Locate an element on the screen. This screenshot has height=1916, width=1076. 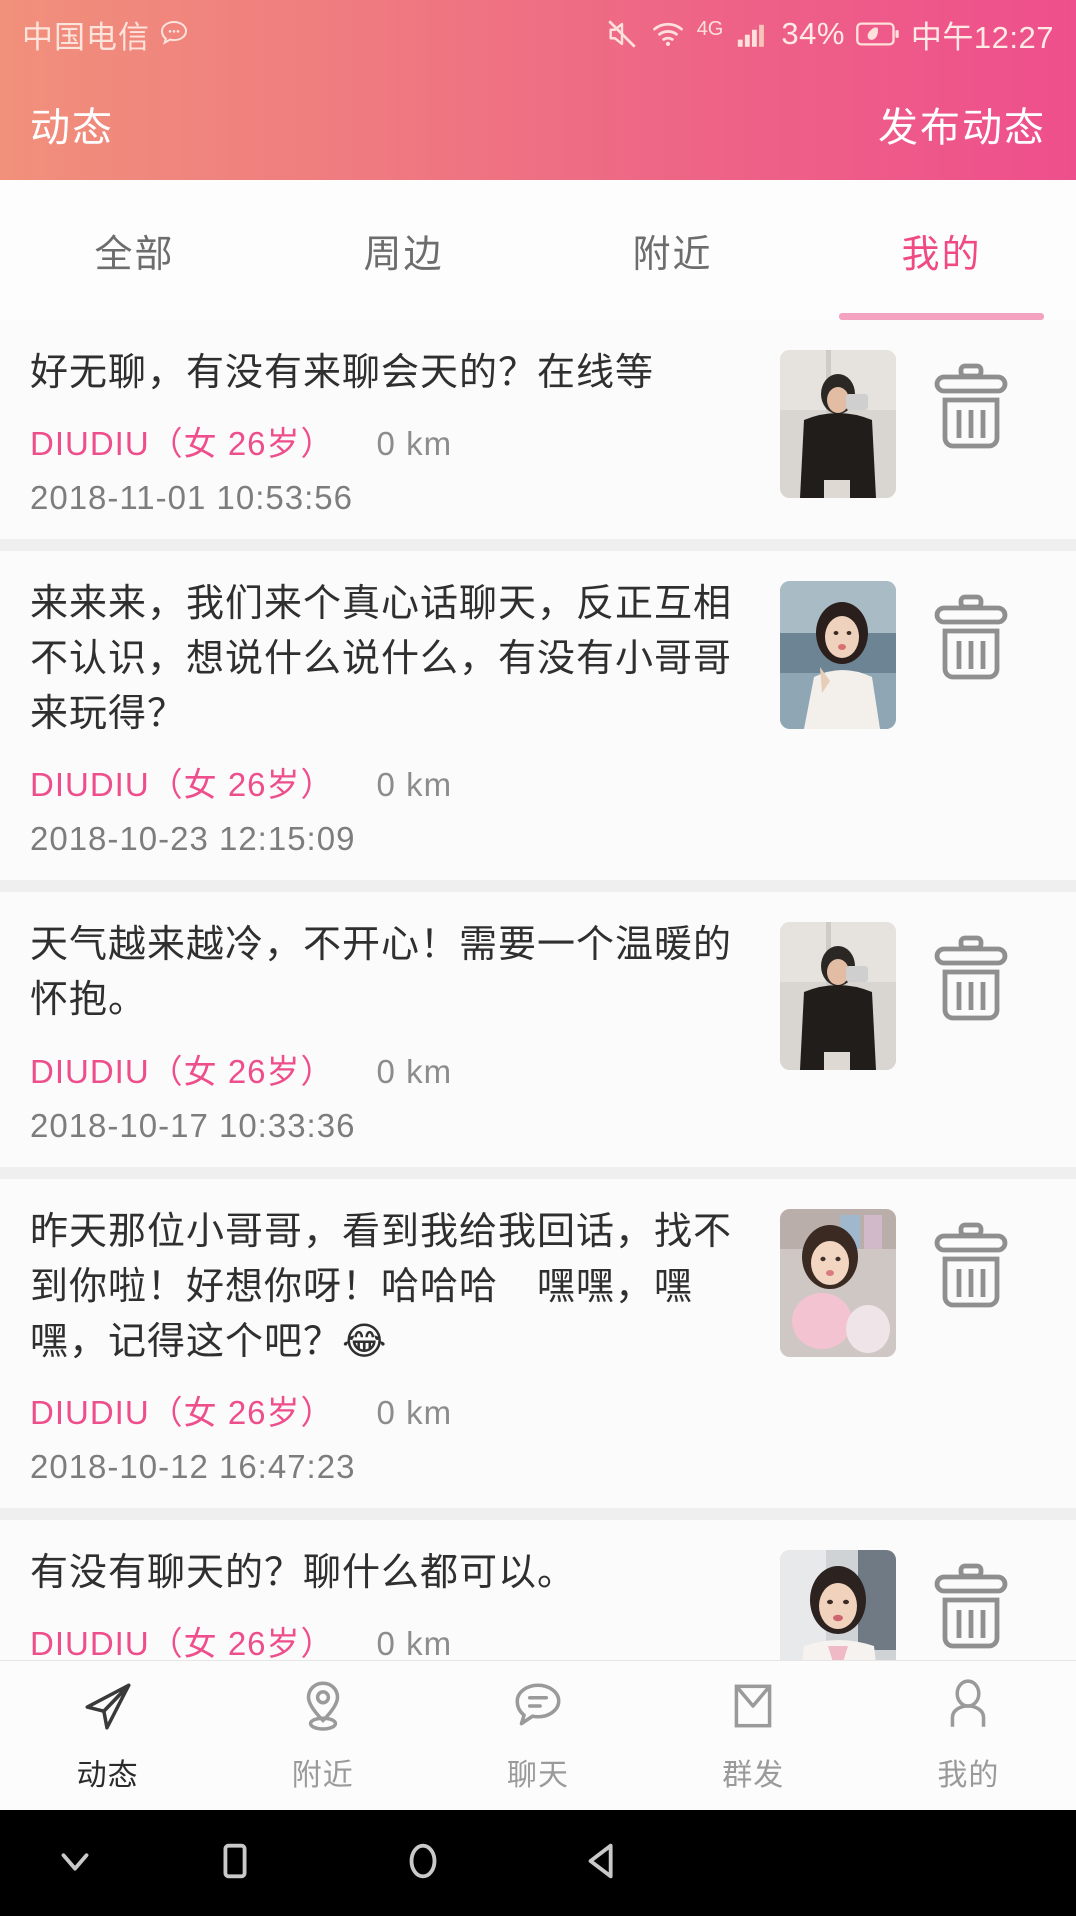
back-button is located at coordinates (603, 1863).